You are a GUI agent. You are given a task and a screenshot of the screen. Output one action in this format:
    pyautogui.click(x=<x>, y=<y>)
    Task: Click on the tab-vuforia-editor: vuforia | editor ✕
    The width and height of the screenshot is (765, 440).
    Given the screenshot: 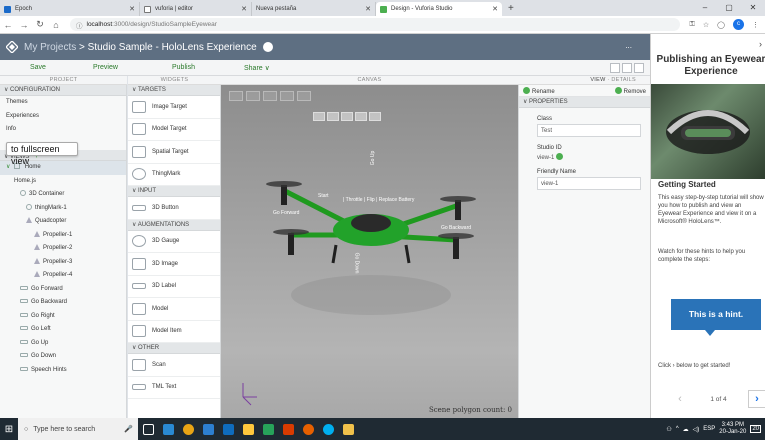 What is the action you would take?
    pyautogui.click(x=196, y=9)
    